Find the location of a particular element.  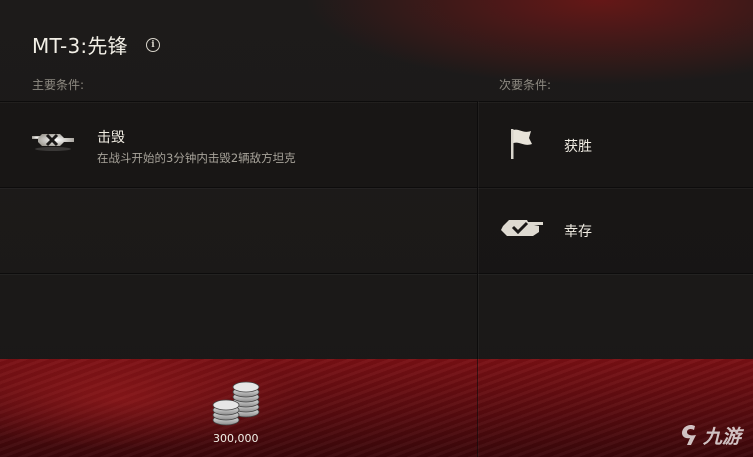

objective-description: 在战斗开始的3分钟内击毁2辆敌方坦克 is located at coordinates (196, 158).